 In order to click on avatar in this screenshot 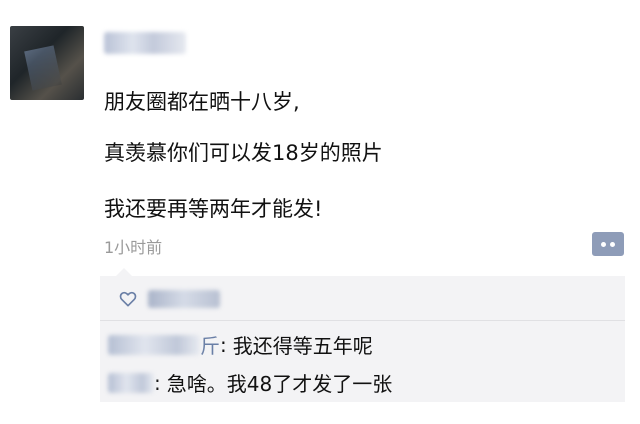, I will do `click(47, 63)`.